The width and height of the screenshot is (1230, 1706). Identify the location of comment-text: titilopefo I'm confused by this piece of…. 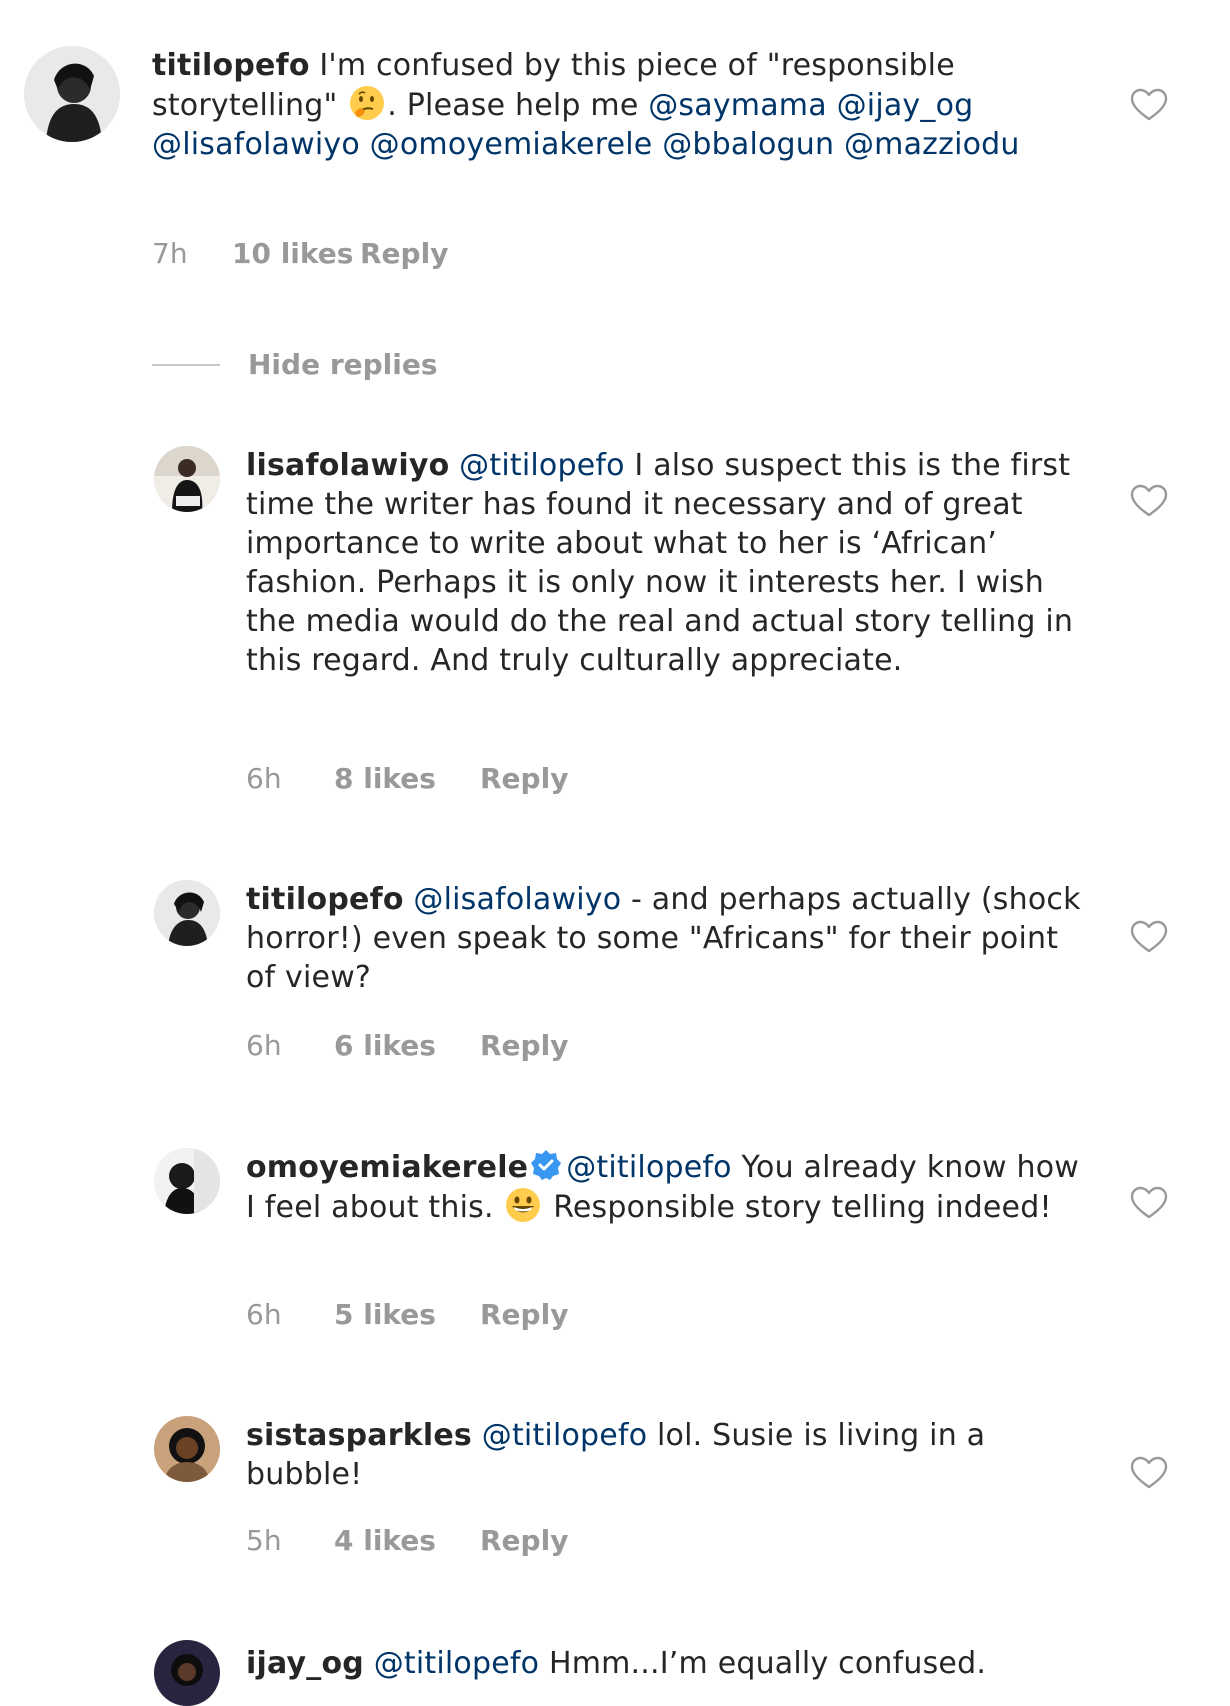
(617, 105).